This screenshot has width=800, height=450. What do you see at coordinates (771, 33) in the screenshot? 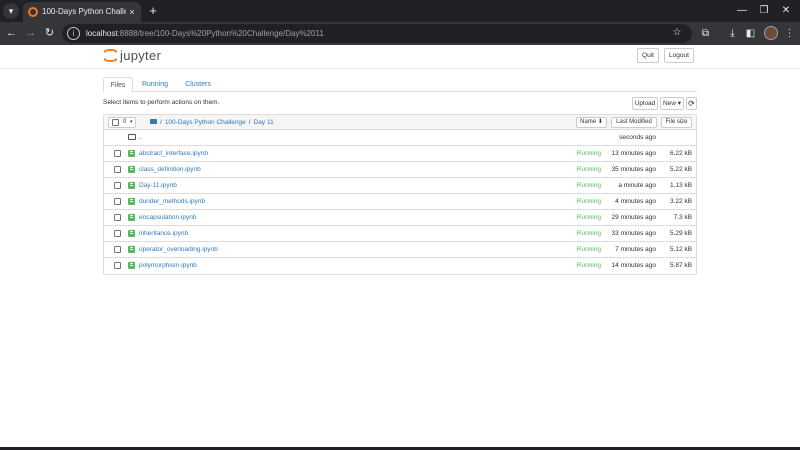
I see `profile-avatar` at bounding box center [771, 33].